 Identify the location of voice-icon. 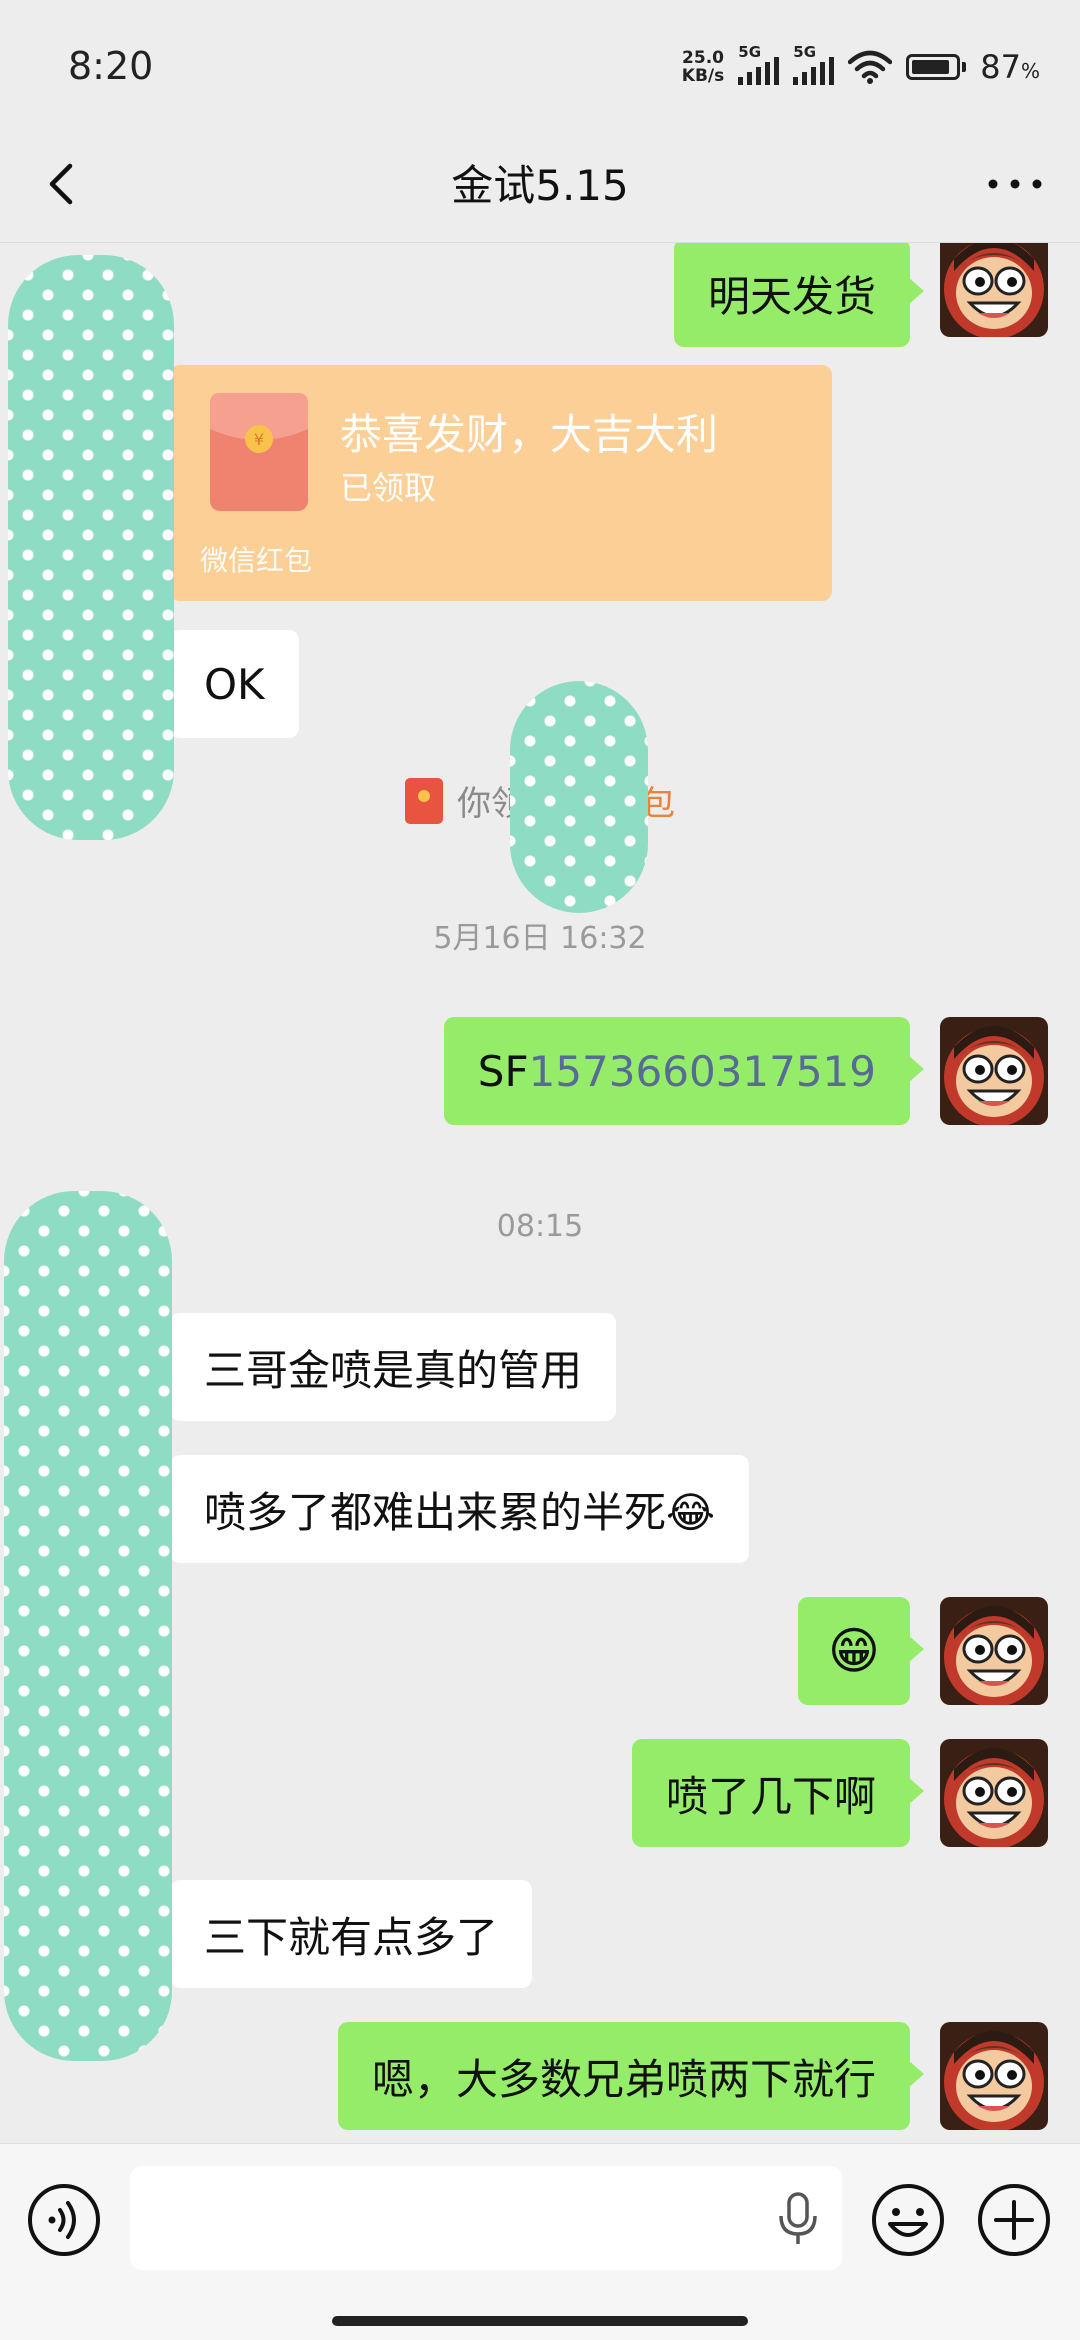
(64, 2220).